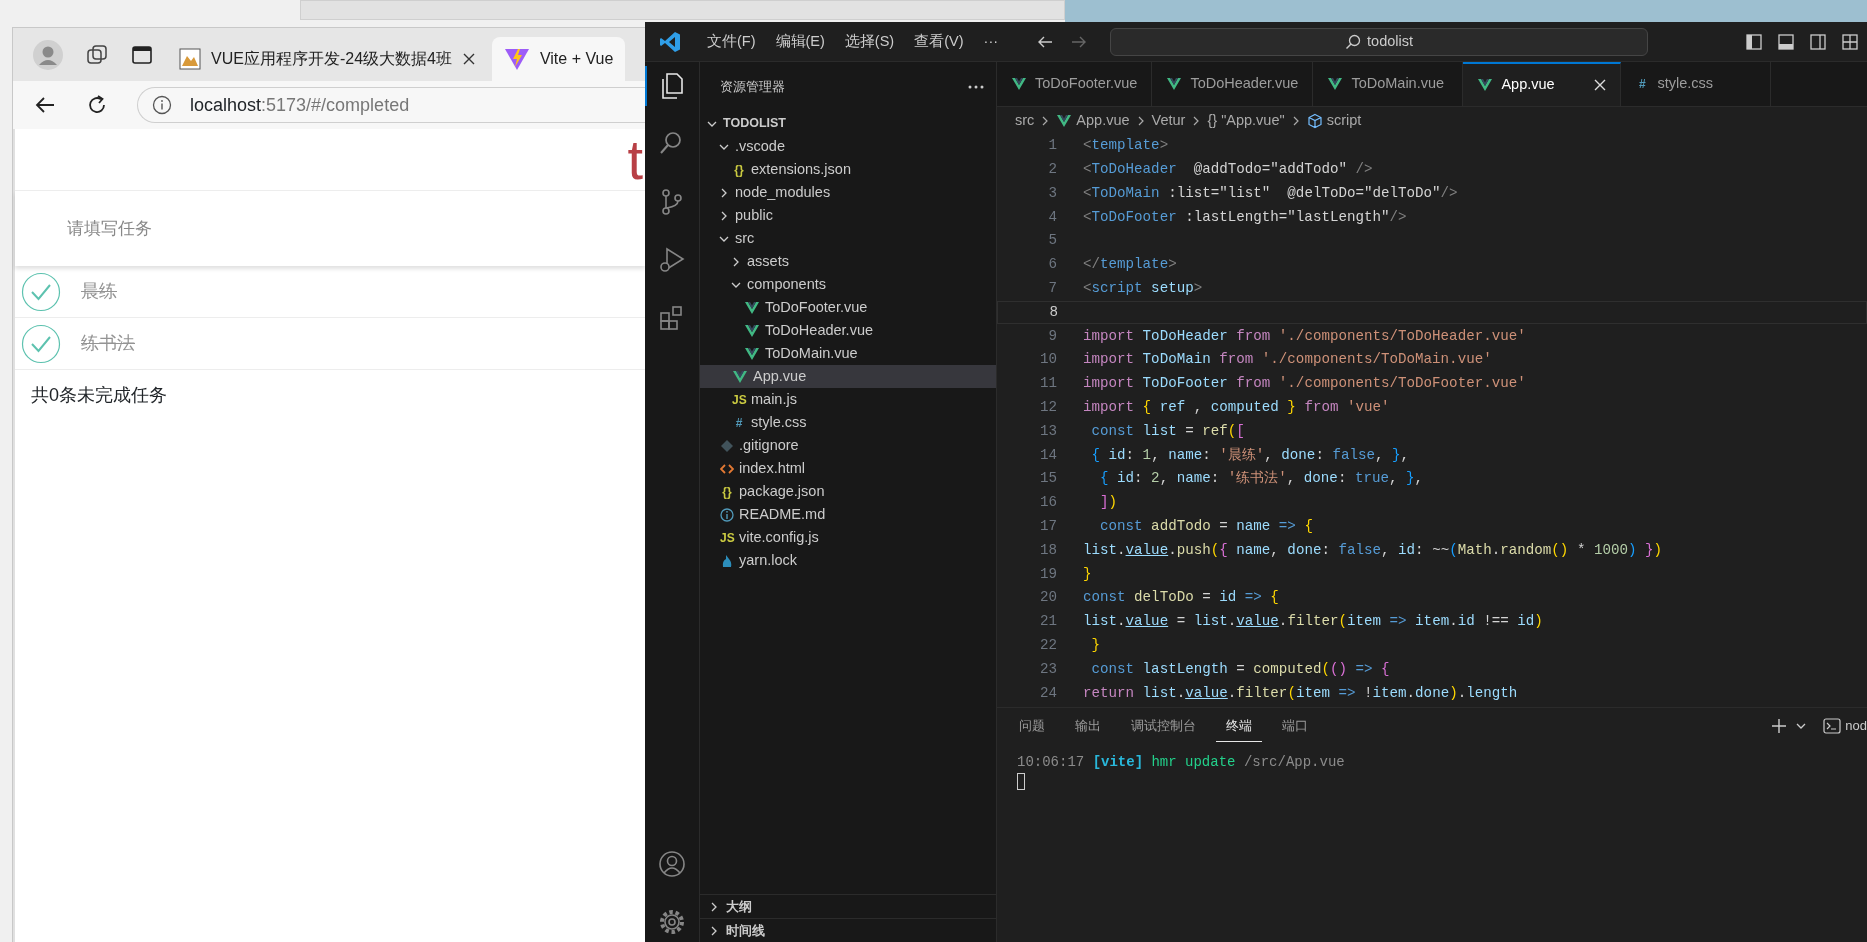 This screenshot has height=942, width=1867. I want to click on address-bar: localhost:5173/#/completed, so click(391, 105).